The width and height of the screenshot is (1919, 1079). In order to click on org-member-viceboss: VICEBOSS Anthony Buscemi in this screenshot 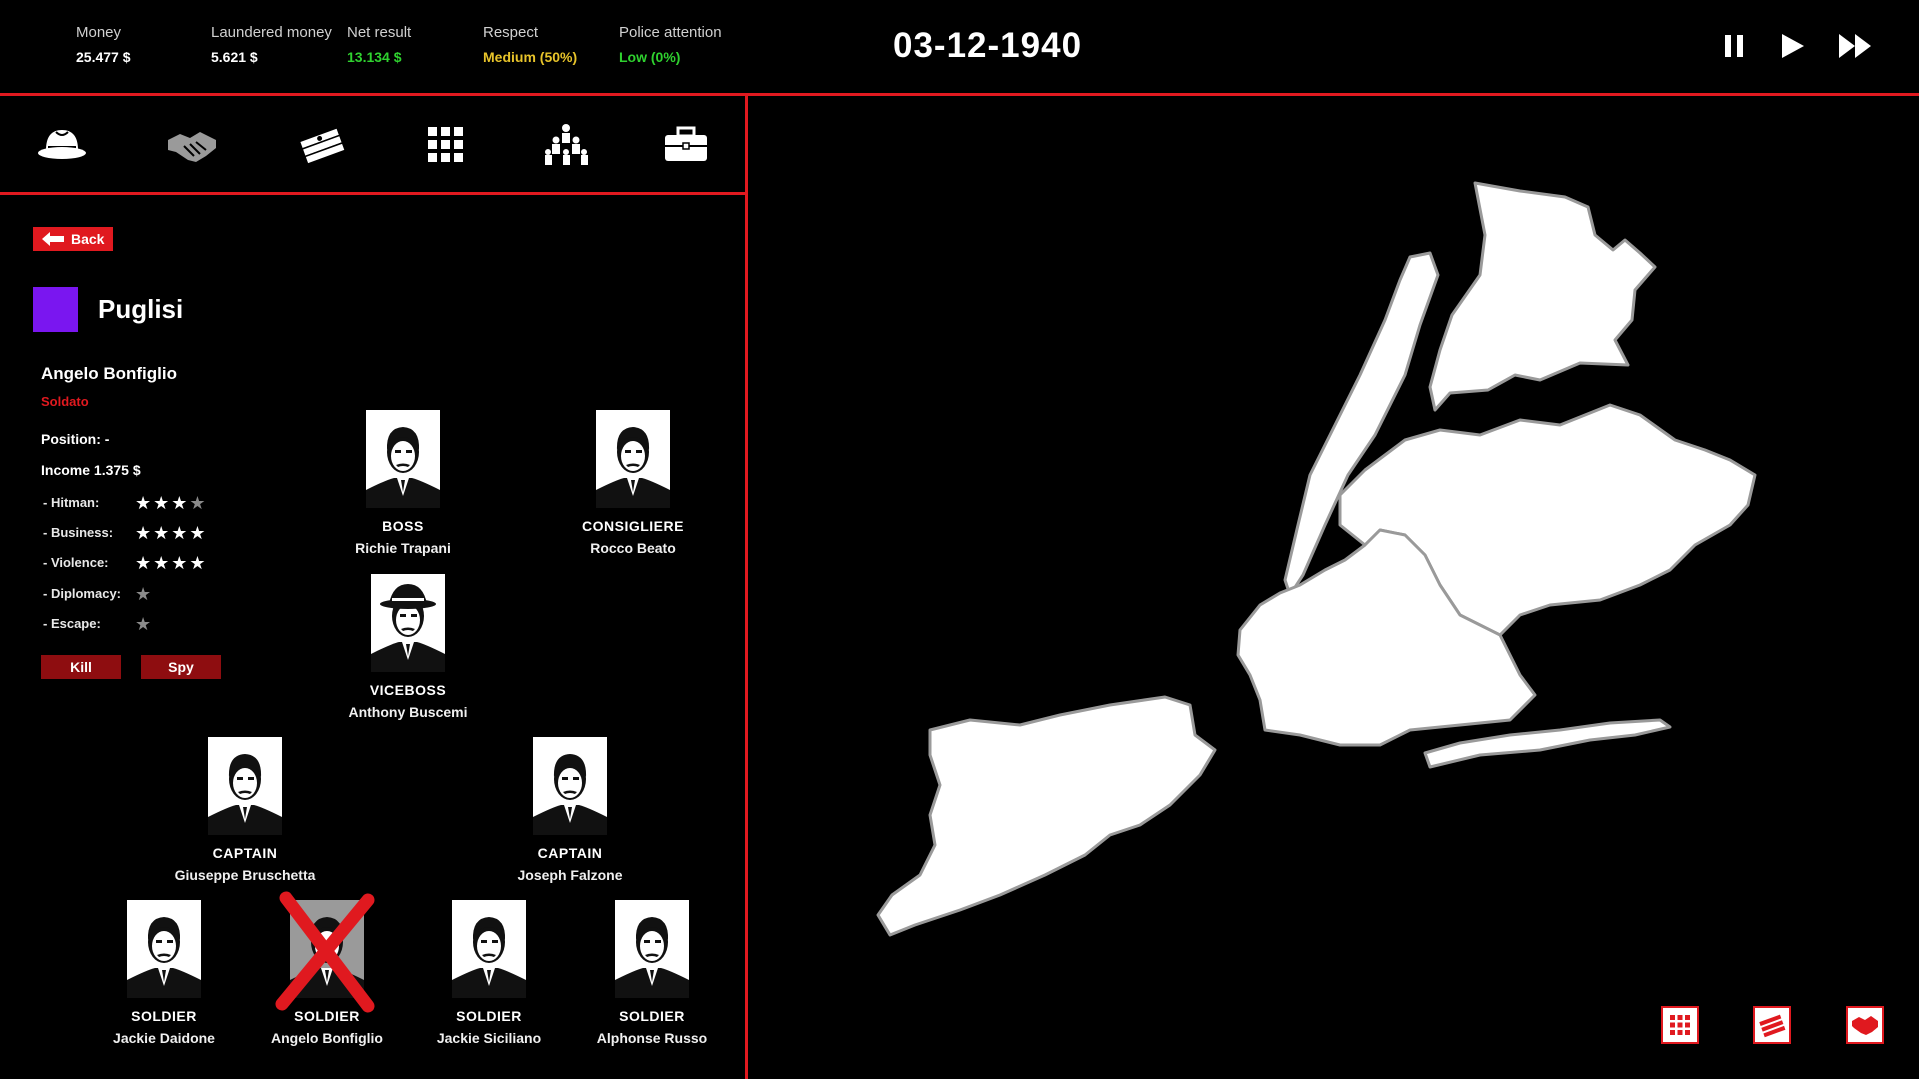, I will do `click(408, 647)`.